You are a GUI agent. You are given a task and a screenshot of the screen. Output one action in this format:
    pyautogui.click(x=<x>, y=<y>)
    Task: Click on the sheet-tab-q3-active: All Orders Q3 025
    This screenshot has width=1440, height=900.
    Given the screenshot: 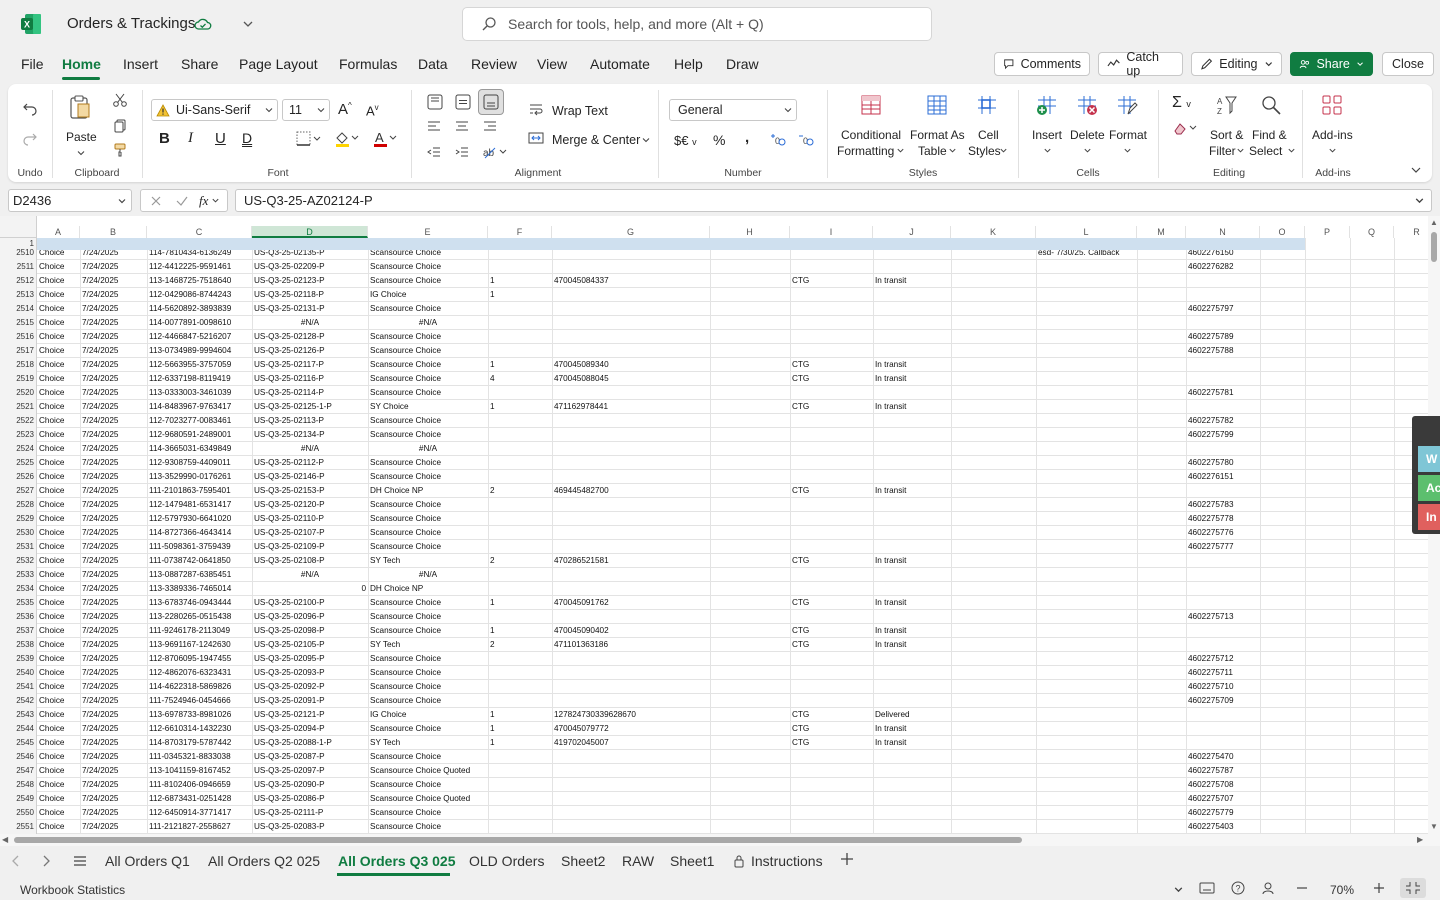 What is the action you would take?
    pyautogui.click(x=397, y=861)
    